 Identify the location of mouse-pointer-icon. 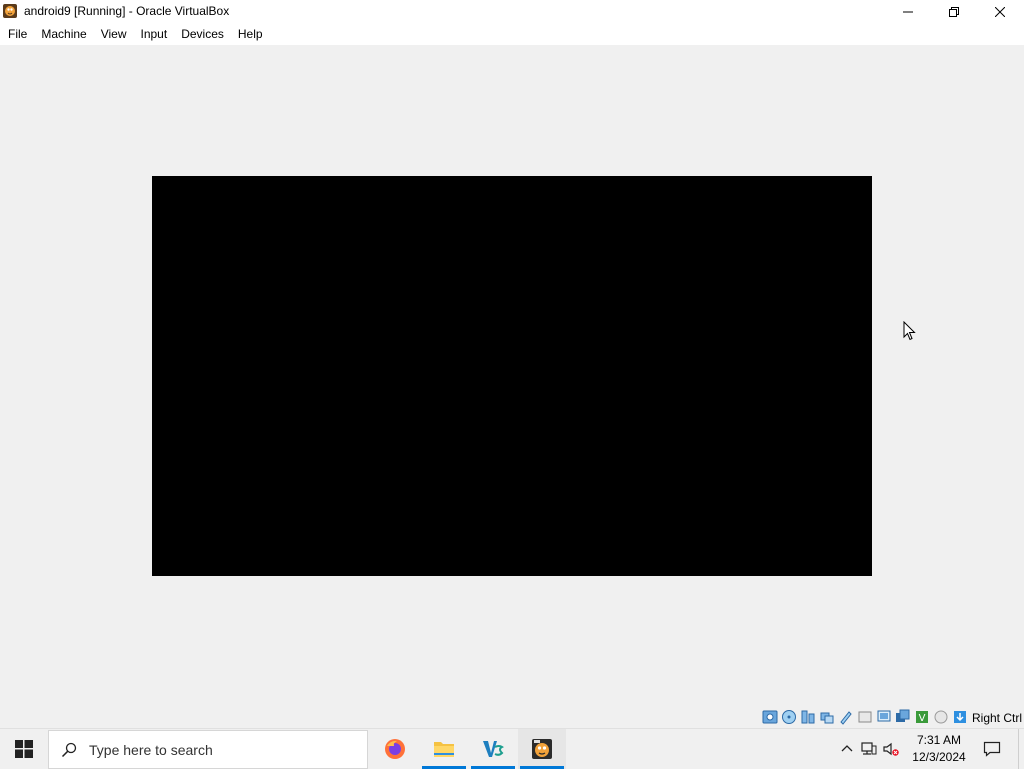
(909, 330).